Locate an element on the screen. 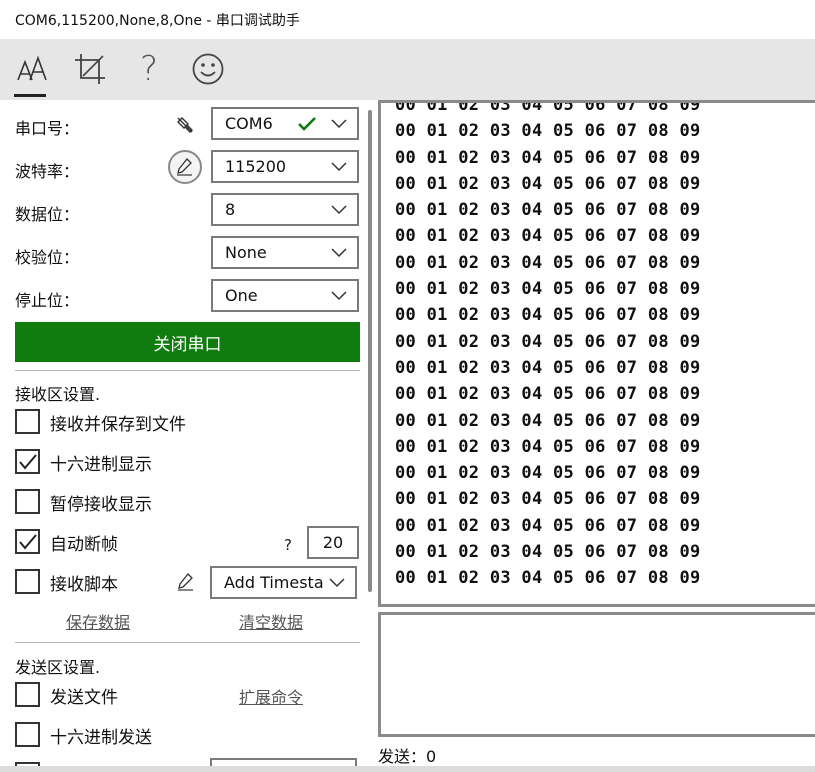  hex-send-label: 十六进制发送 is located at coordinates (101, 738).